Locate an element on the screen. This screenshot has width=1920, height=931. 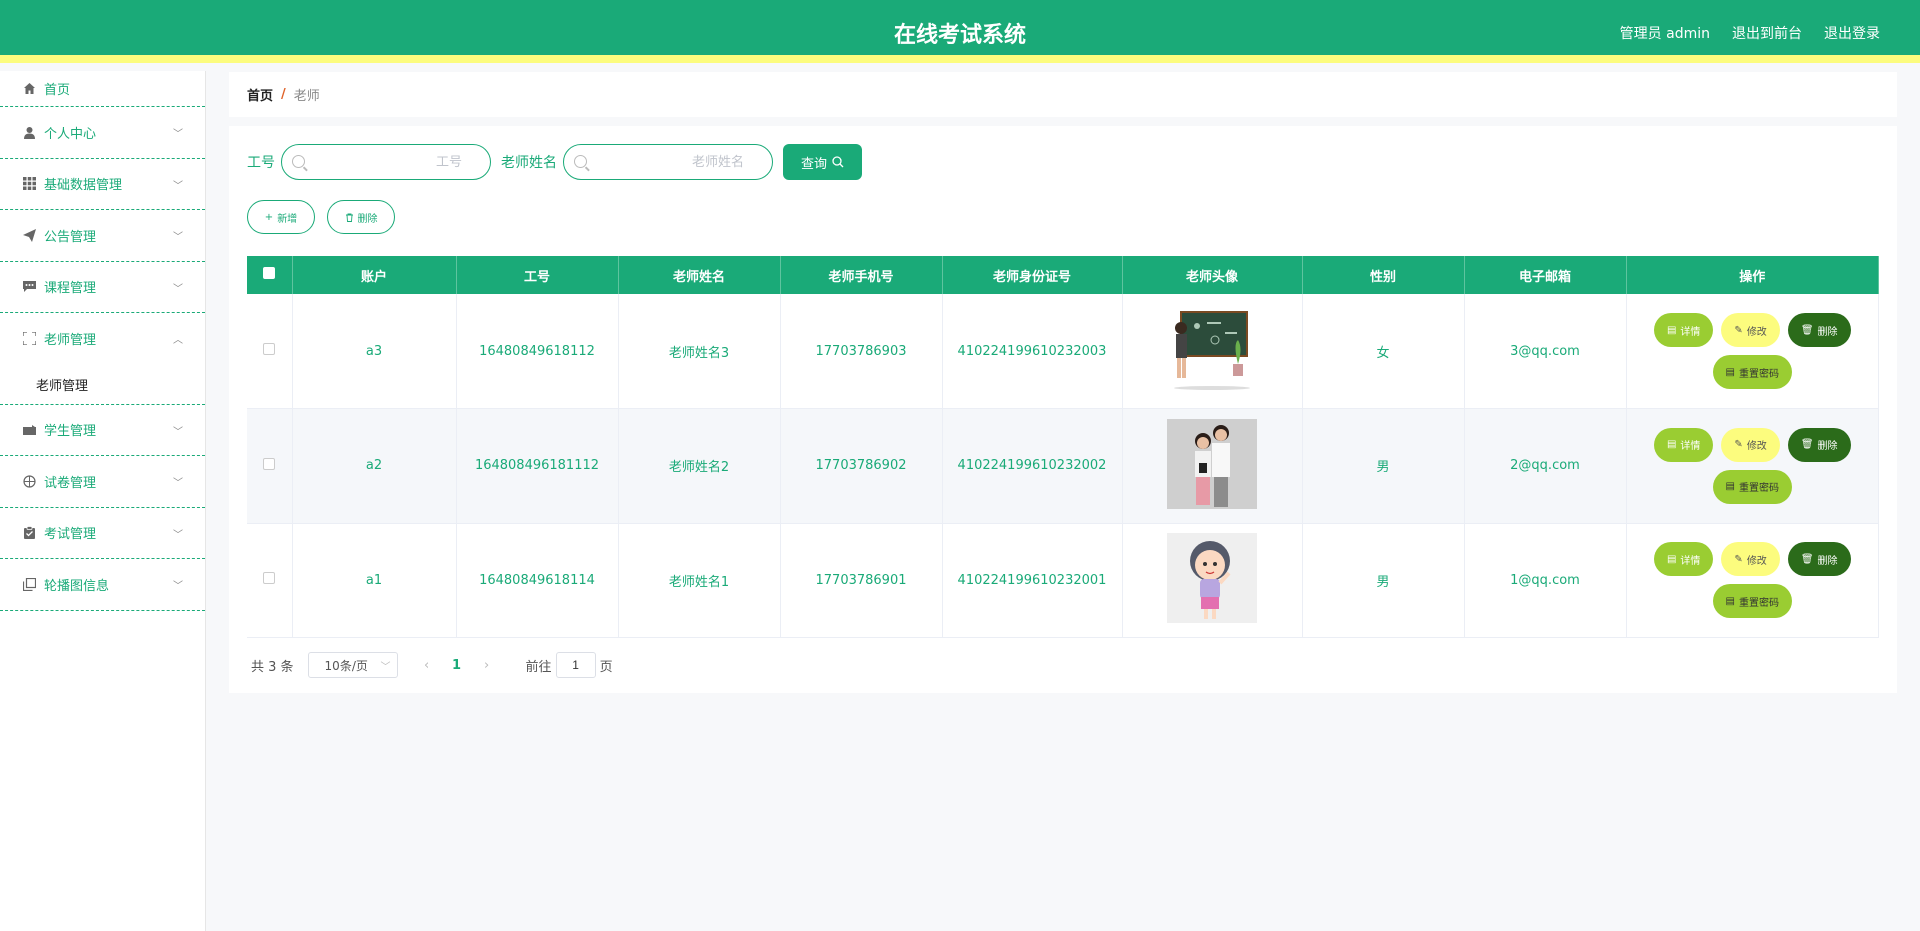
sidebar-item-carousel: 轮播图信息 ﹀ is located at coordinates (102, 585).